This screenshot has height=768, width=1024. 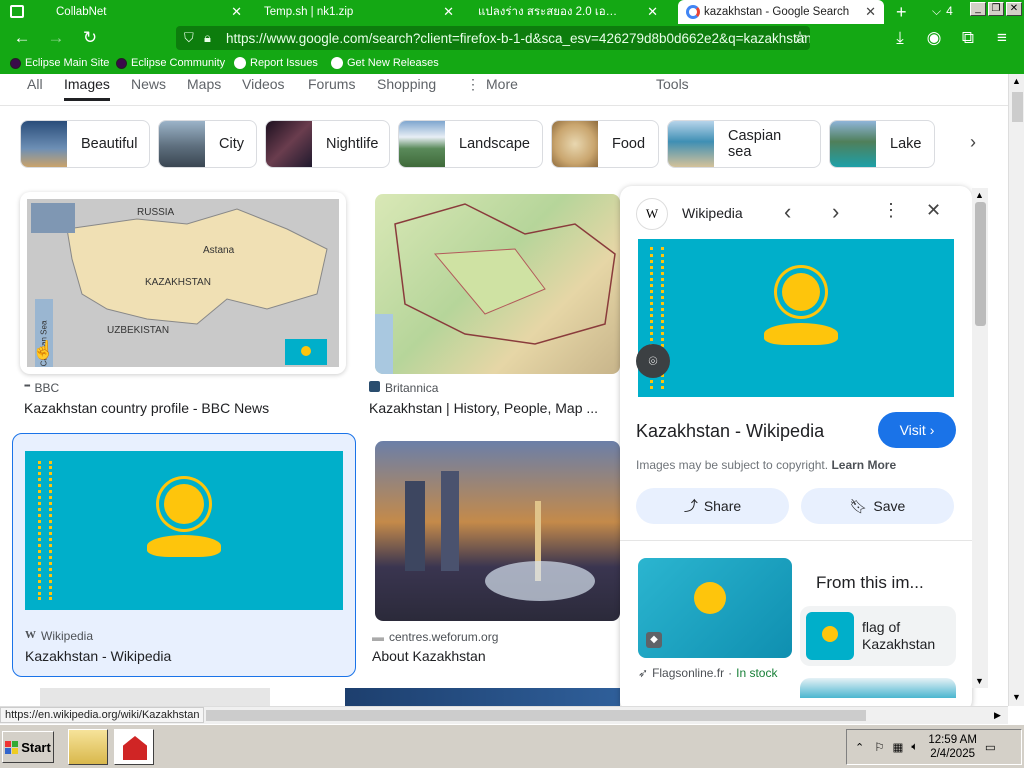 What do you see at coordinates (914, 747) in the screenshot?
I see `volume-icon: 🔈︎` at bounding box center [914, 747].